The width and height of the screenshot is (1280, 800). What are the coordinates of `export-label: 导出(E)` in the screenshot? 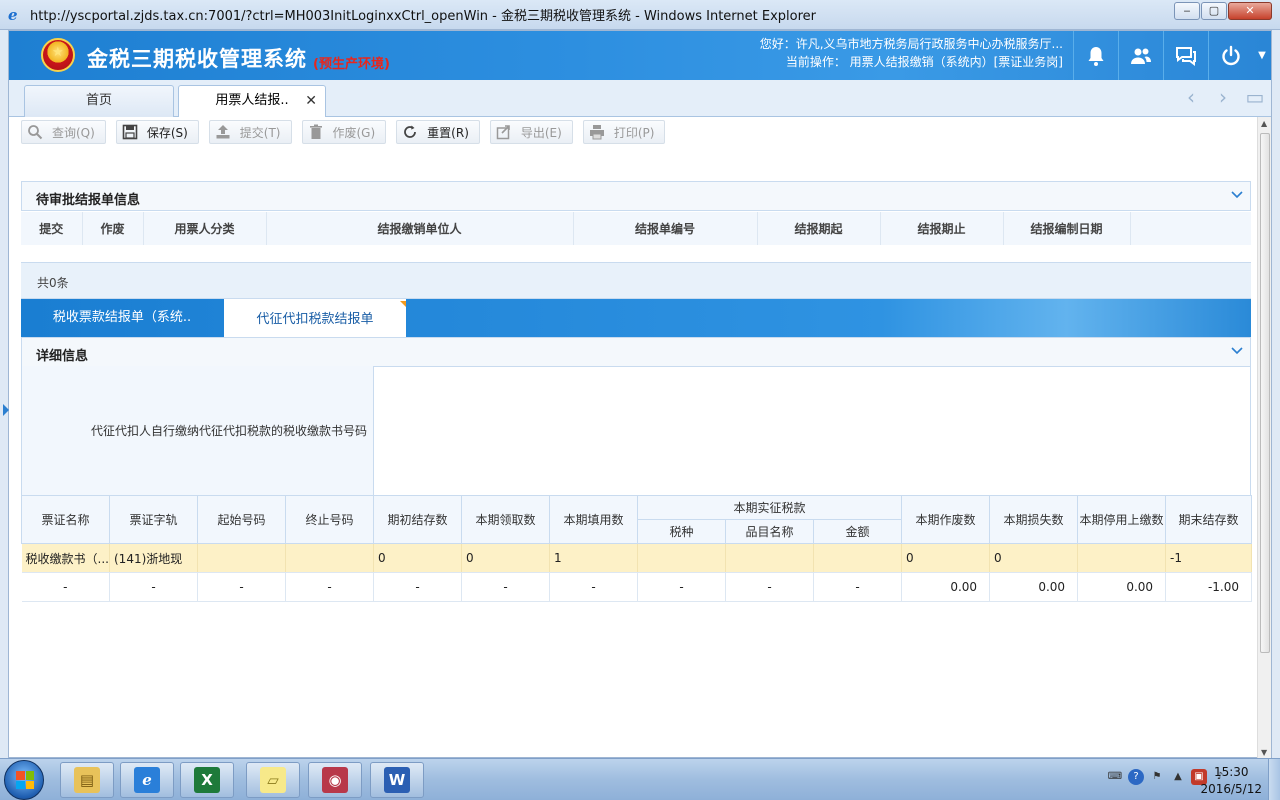 It's located at (541, 132).